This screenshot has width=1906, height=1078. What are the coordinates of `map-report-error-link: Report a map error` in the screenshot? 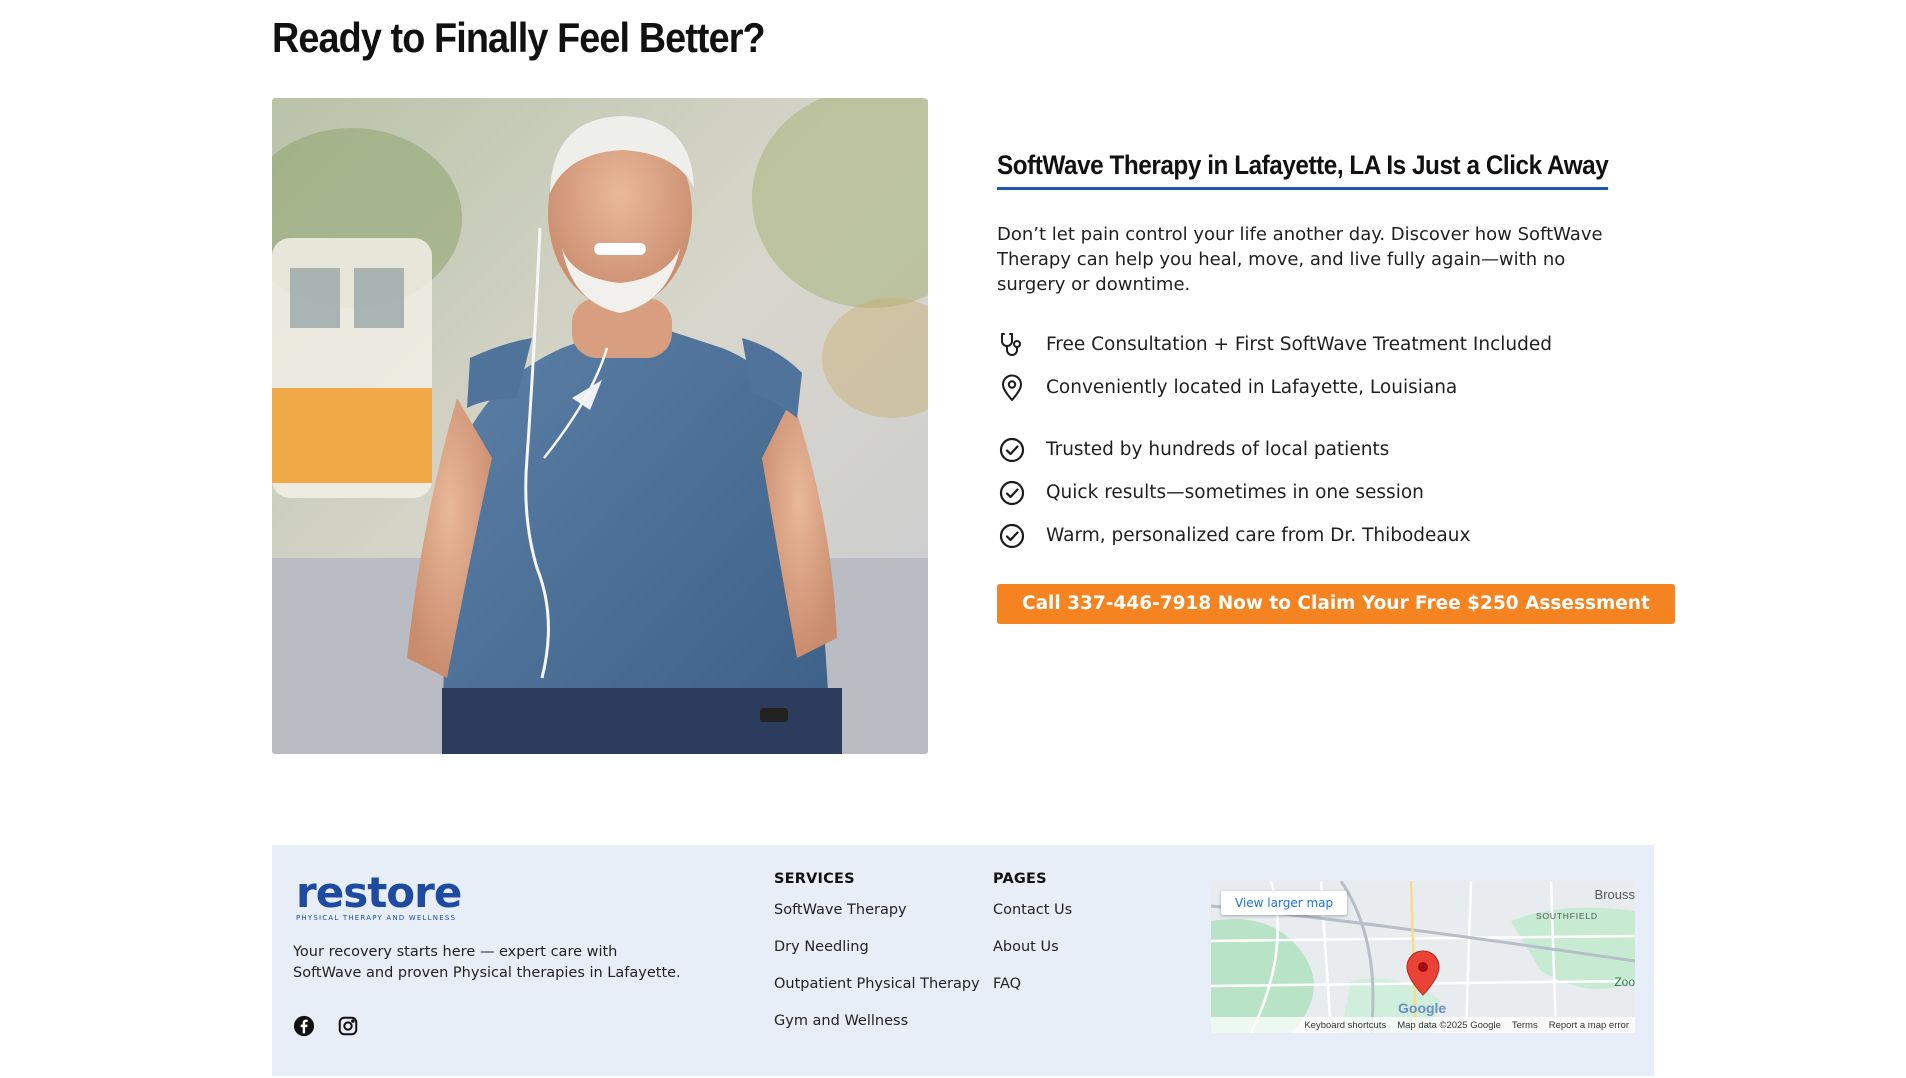 It's located at (1589, 1025).